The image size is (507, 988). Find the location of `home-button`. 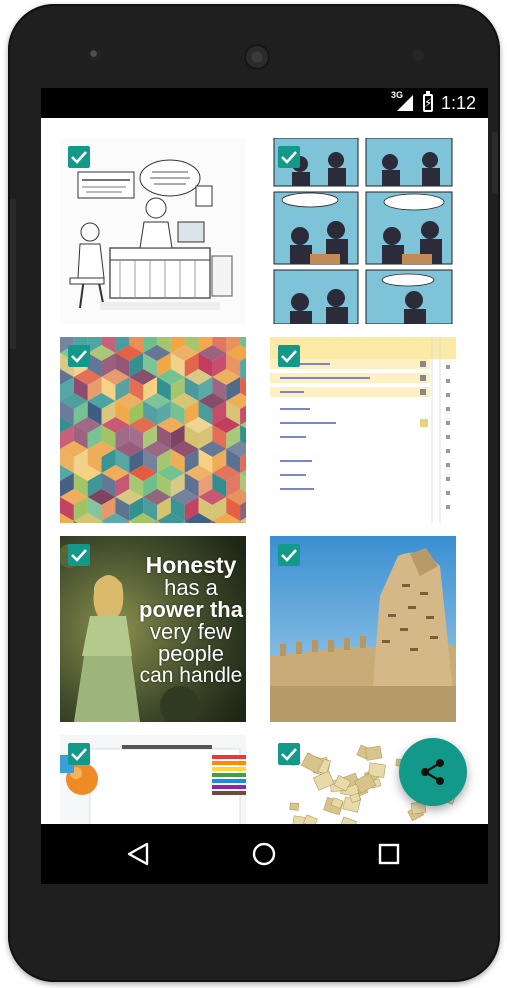

home-button is located at coordinates (264, 854).